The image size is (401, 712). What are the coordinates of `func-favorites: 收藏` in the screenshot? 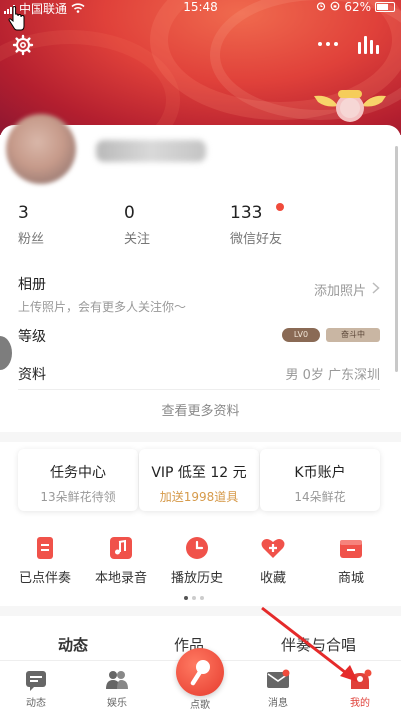 It's located at (273, 560).